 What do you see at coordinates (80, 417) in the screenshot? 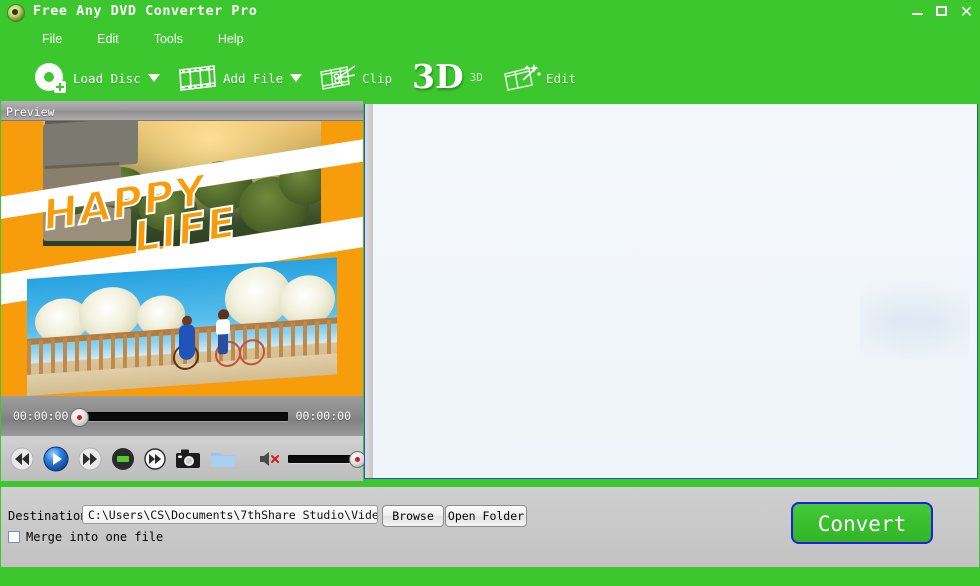
I see `seek-slider-handle` at bounding box center [80, 417].